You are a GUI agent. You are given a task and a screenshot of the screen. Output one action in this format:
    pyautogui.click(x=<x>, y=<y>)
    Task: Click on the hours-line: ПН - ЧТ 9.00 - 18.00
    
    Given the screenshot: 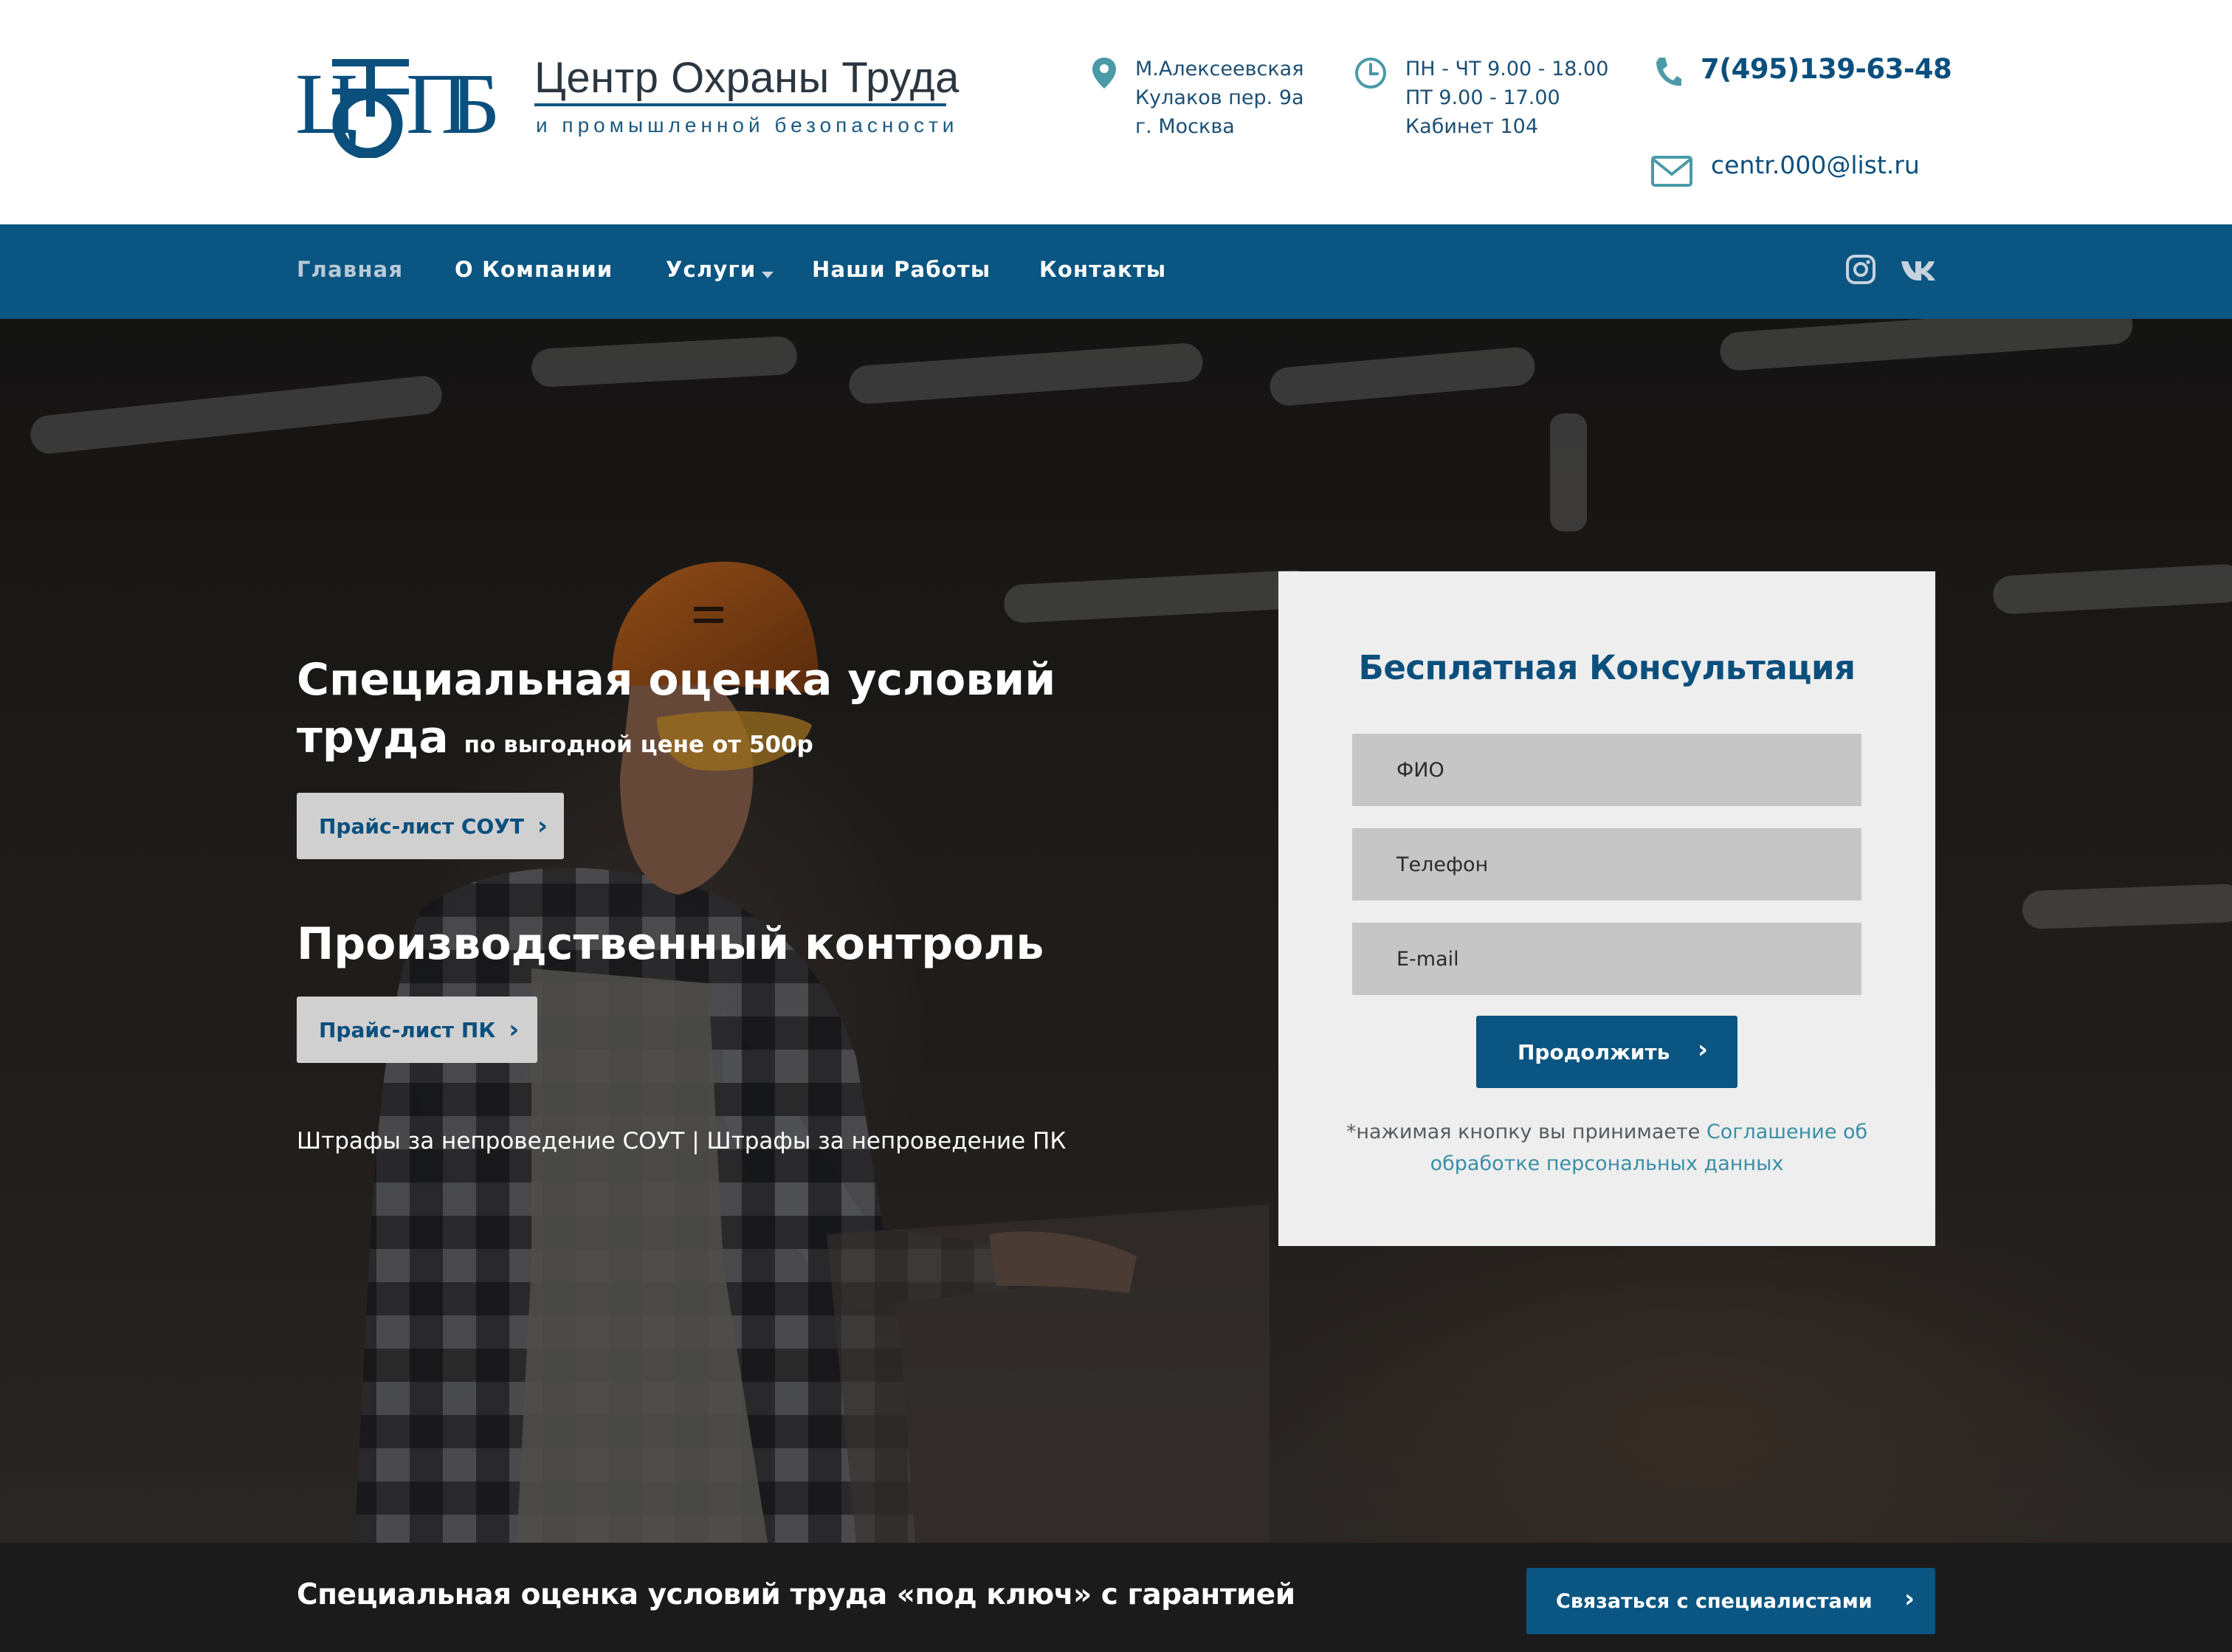 What is the action you would take?
    pyautogui.click(x=1507, y=69)
    